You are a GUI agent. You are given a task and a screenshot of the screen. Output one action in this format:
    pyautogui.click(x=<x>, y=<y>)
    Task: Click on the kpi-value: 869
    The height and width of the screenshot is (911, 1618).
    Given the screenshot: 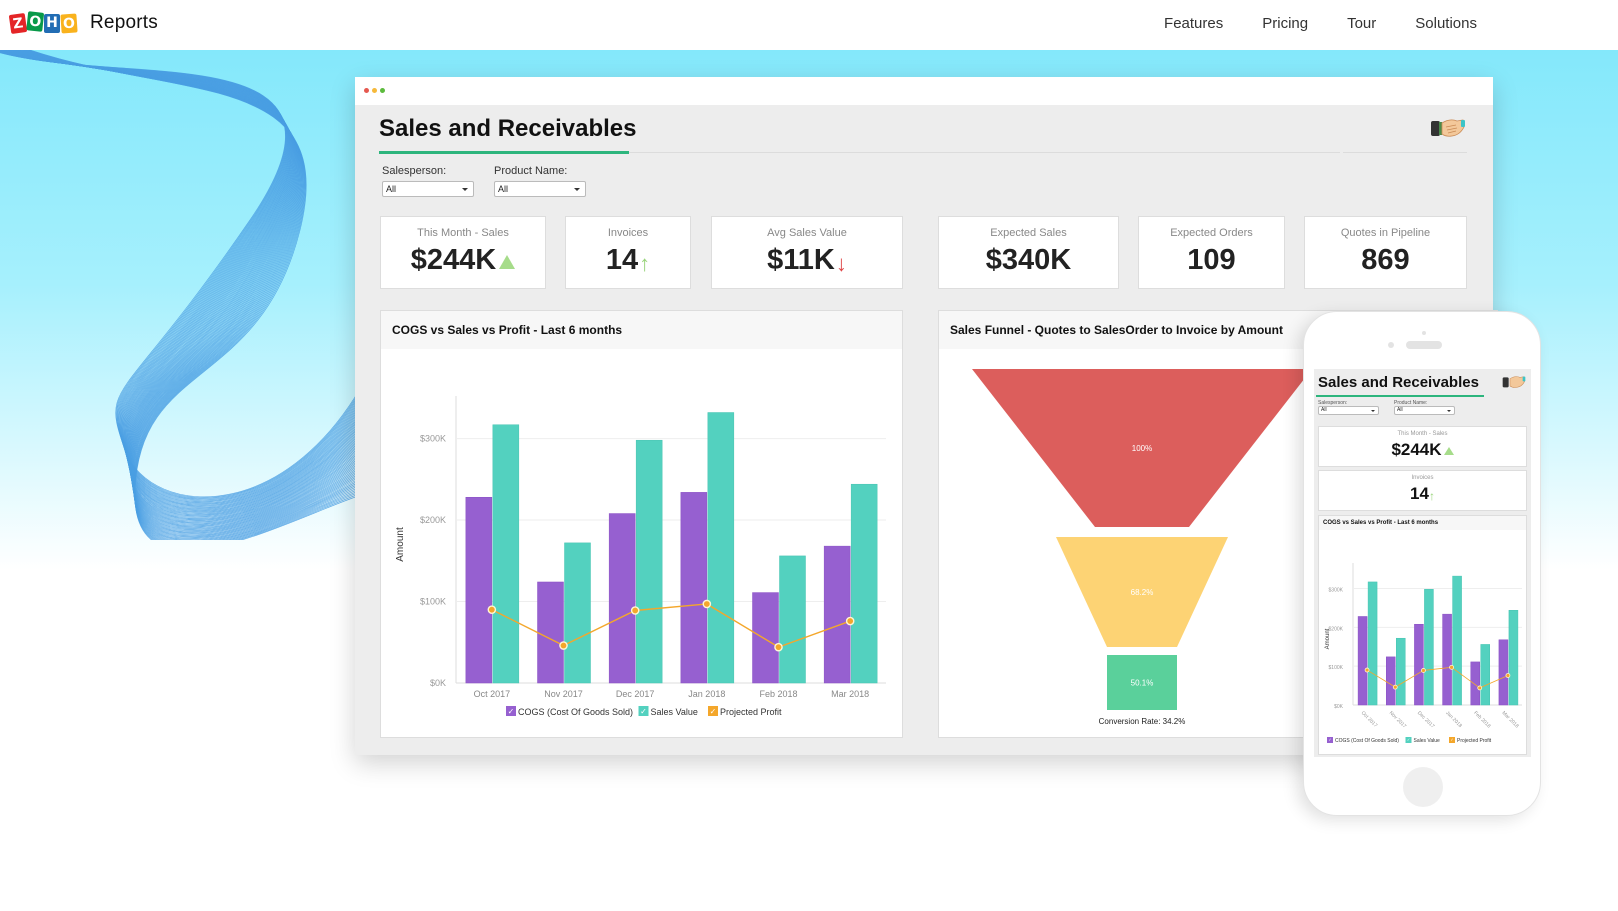 What is the action you would take?
    pyautogui.click(x=1385, y=260)
    